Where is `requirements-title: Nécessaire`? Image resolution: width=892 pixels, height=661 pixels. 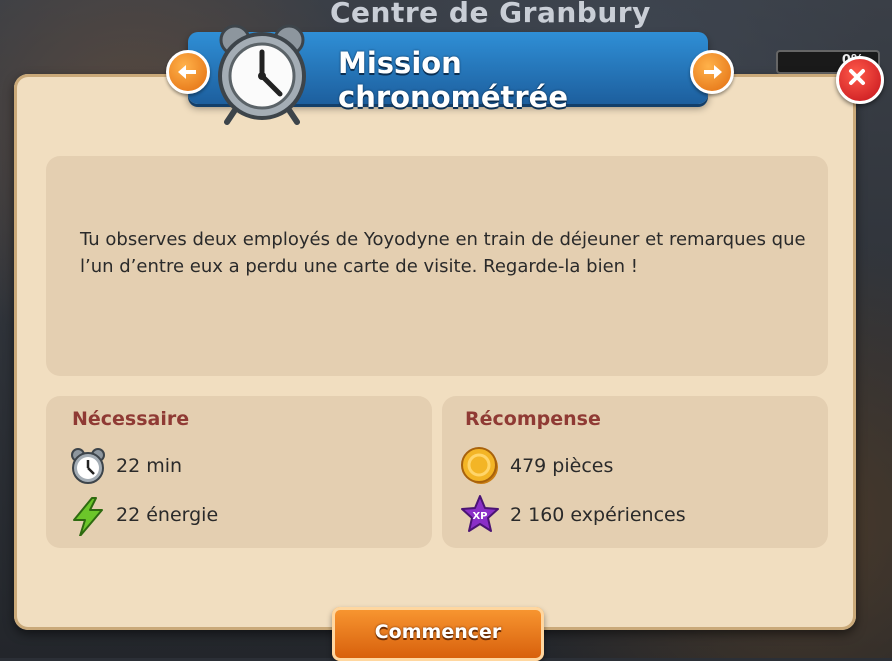
requirements-title: Nécessaire is located at coordinates (131, 419).